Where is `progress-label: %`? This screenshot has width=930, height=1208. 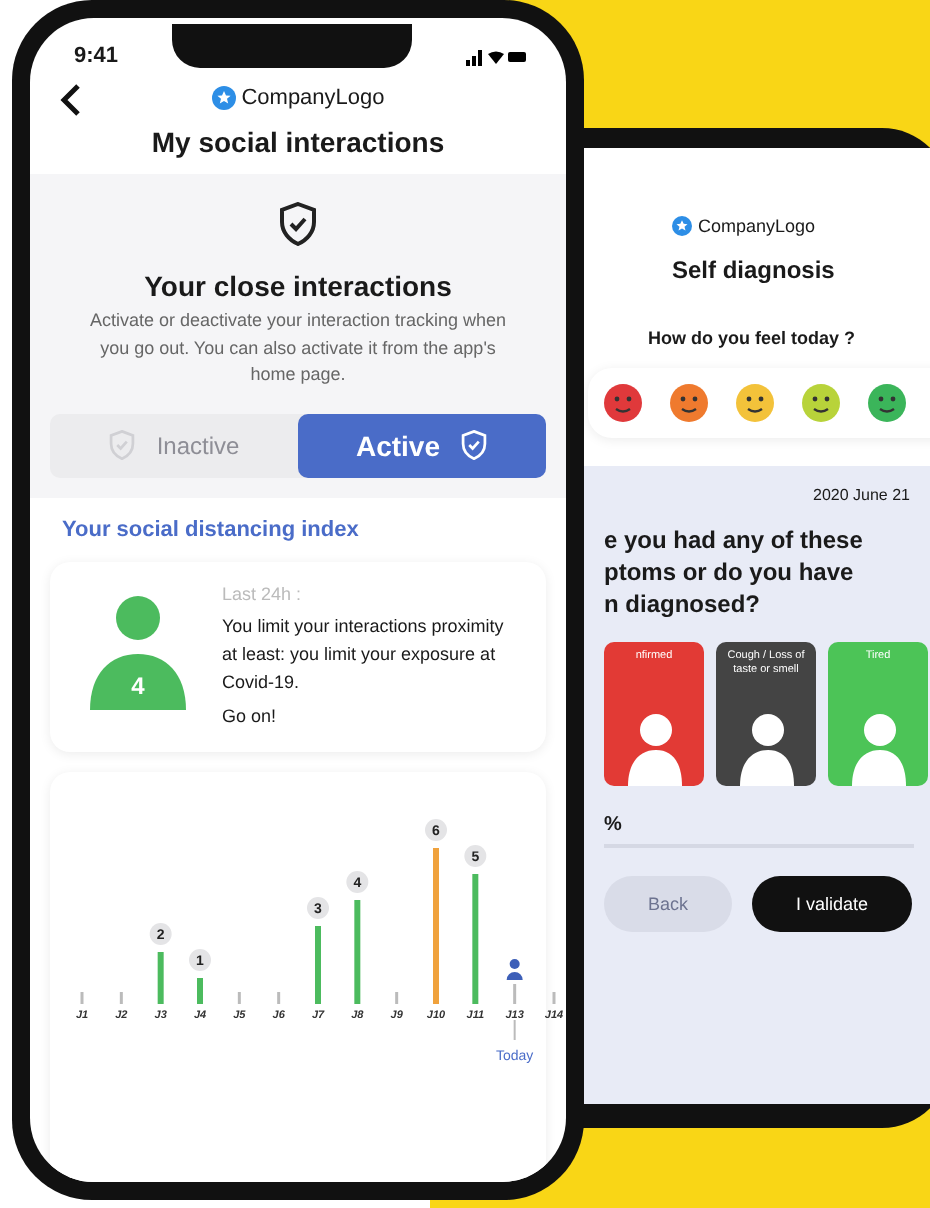 progress-label: % is located at coordinates (614, 824).